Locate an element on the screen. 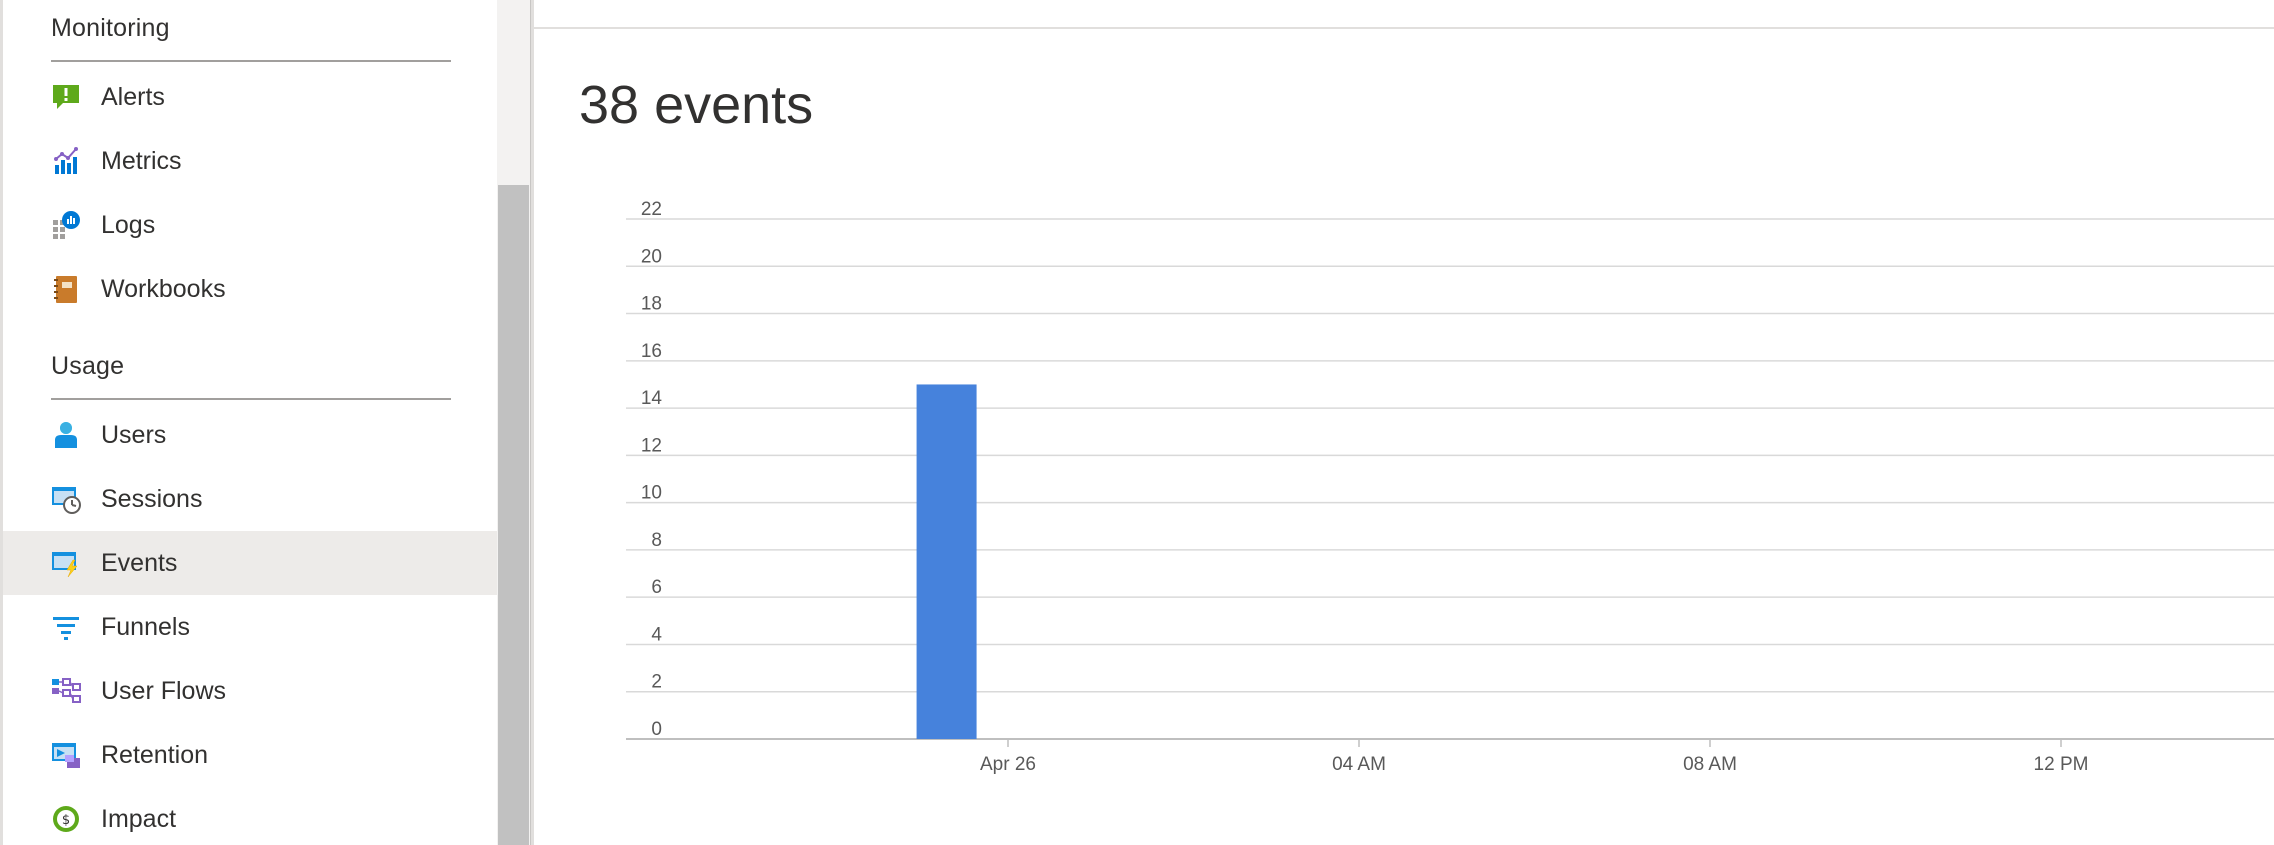  y-tick-label: 20 is located at coordinates (651, 256).